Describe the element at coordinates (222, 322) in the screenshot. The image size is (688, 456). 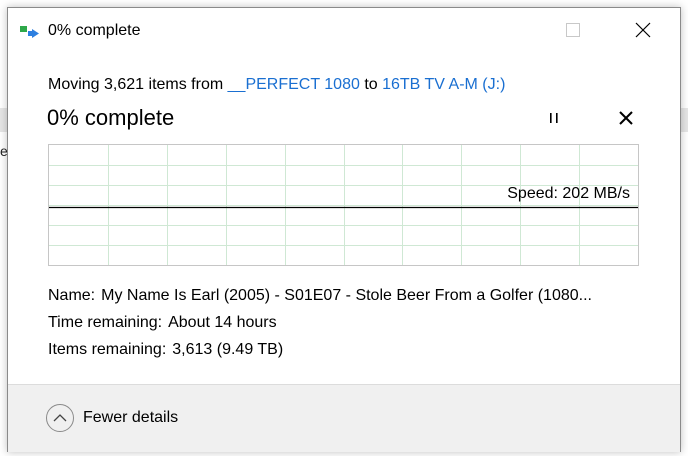
I see `time-remaining-value: About 14 hours` at that location.